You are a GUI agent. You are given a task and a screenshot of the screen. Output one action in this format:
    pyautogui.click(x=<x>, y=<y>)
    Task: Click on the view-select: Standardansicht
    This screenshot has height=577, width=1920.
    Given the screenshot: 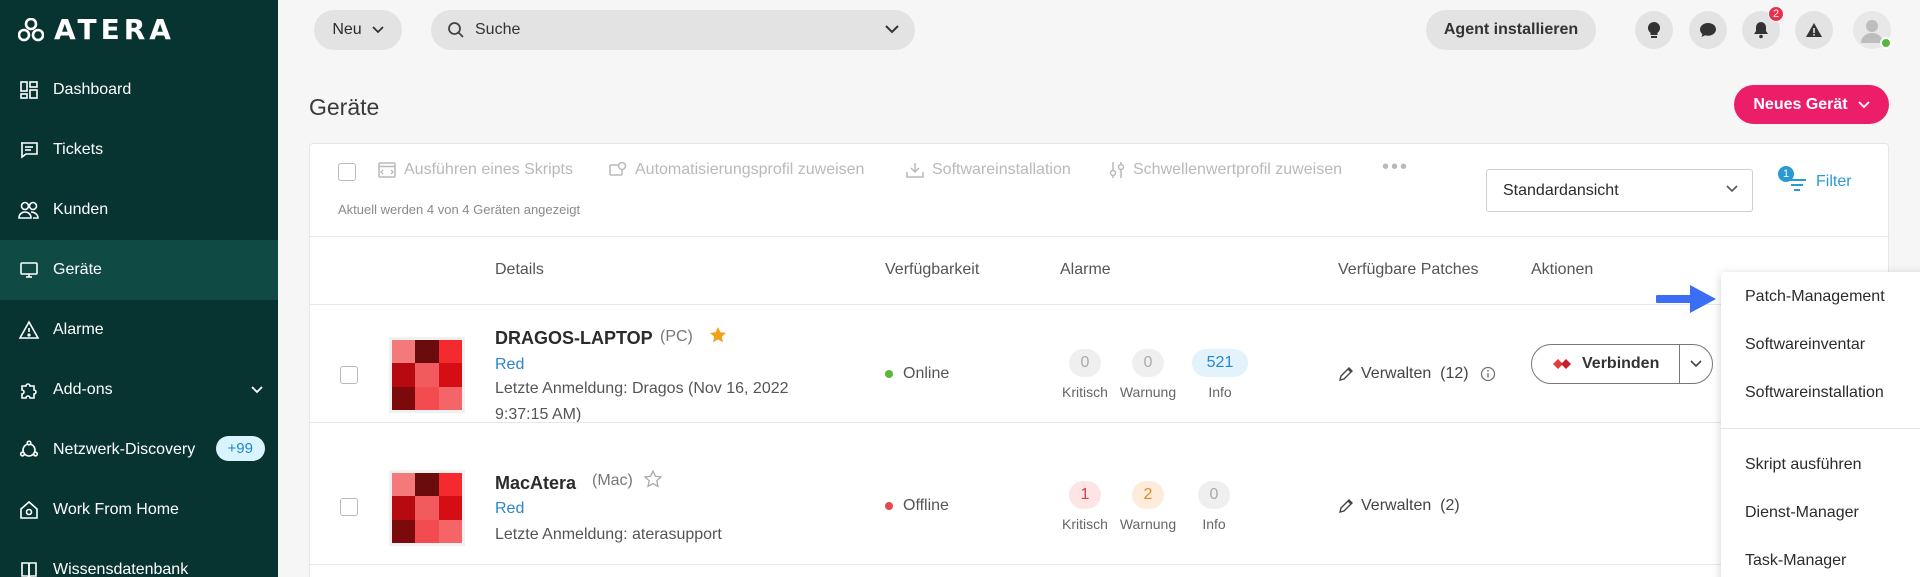 What is the action you would take?
    pyautogui.click(x=1619, y=190)
    